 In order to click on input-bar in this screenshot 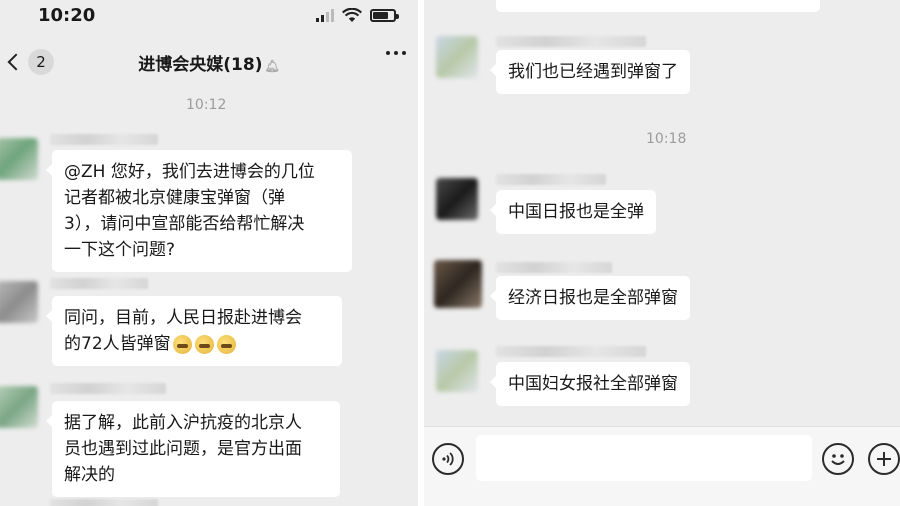, I will do `click(662, 466)`.